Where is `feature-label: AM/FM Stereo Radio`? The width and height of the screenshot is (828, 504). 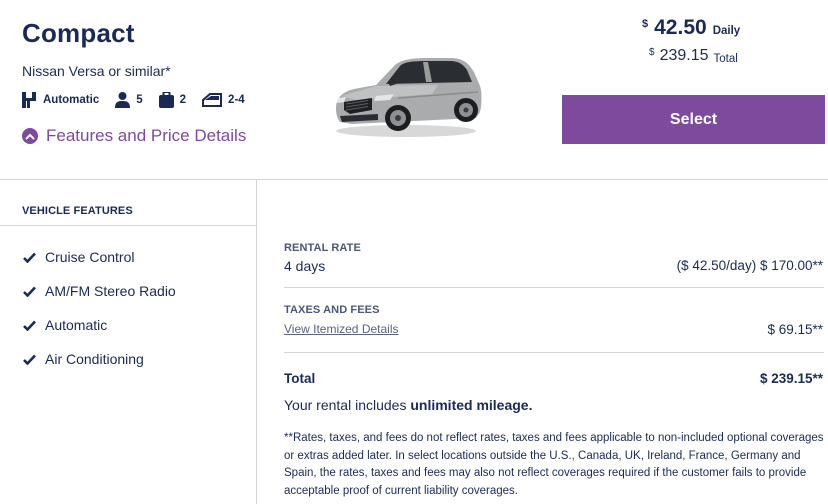
feature-label: AM/FM Stereo Radio is located at coordinates (110, 291).